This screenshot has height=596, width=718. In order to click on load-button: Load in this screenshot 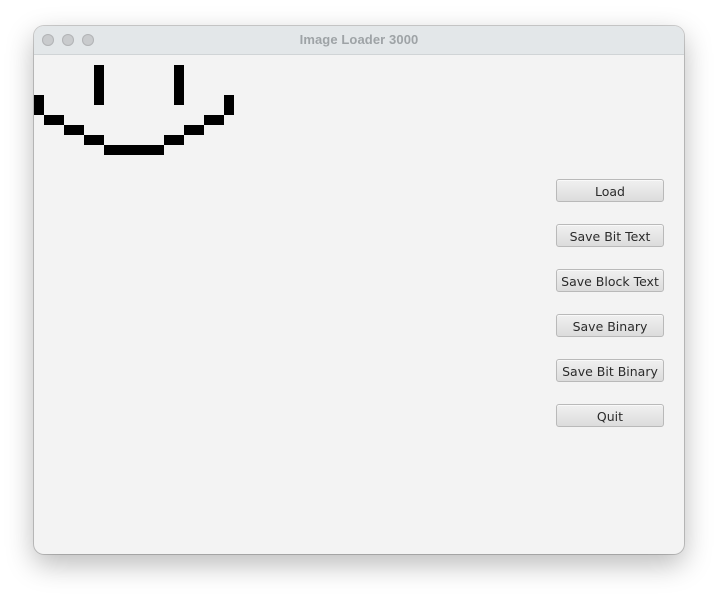, I will do `click(610, 190)`.